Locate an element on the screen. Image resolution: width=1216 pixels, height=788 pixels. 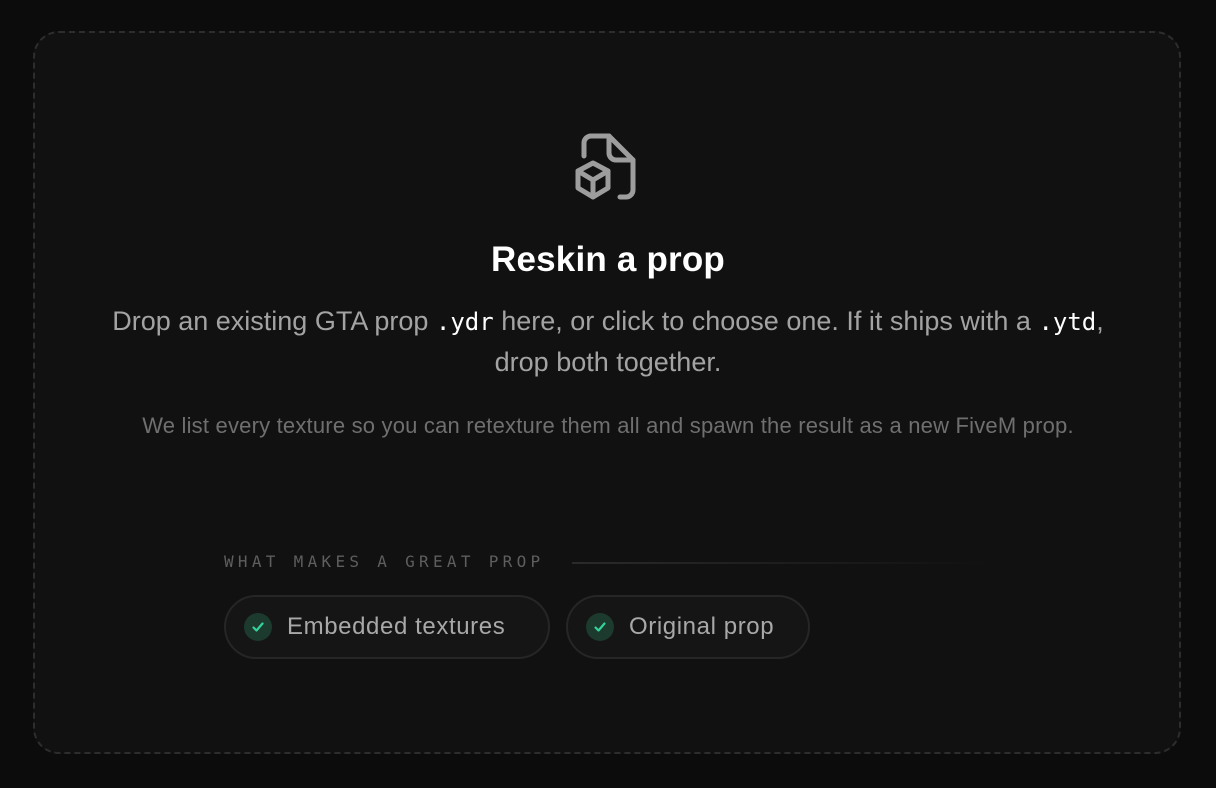
criteria-chip-label: Embedded textures is located at coordinates (396, 626).